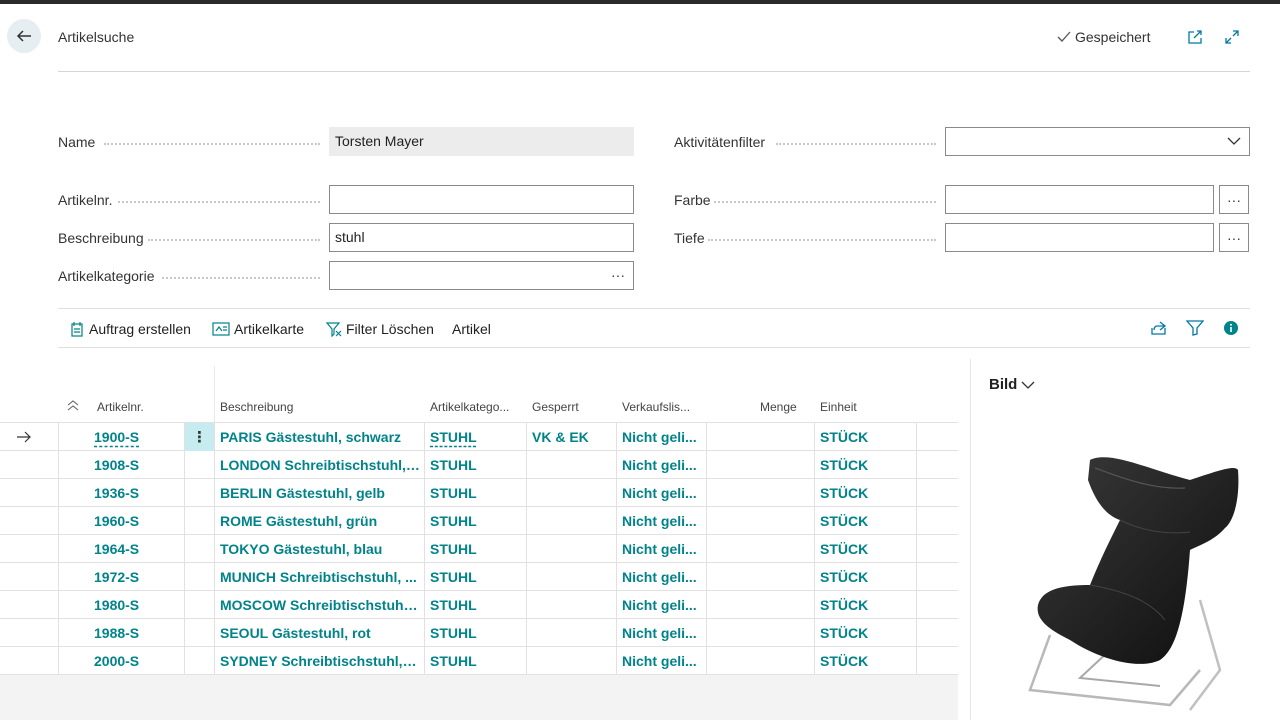  What do you see at coordinates (1234, 199) in the screenshot?
I see `farbe-lookup-button: ···` at bounding box center [1234, 199].